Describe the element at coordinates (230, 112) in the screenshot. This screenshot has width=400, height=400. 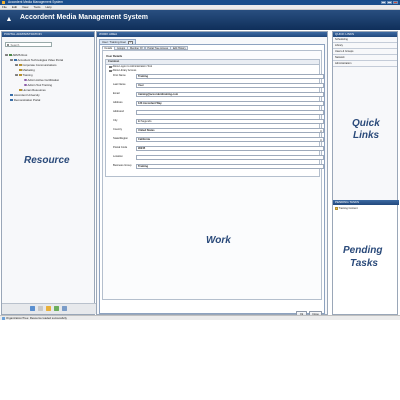
I see `address2-field` at that location.